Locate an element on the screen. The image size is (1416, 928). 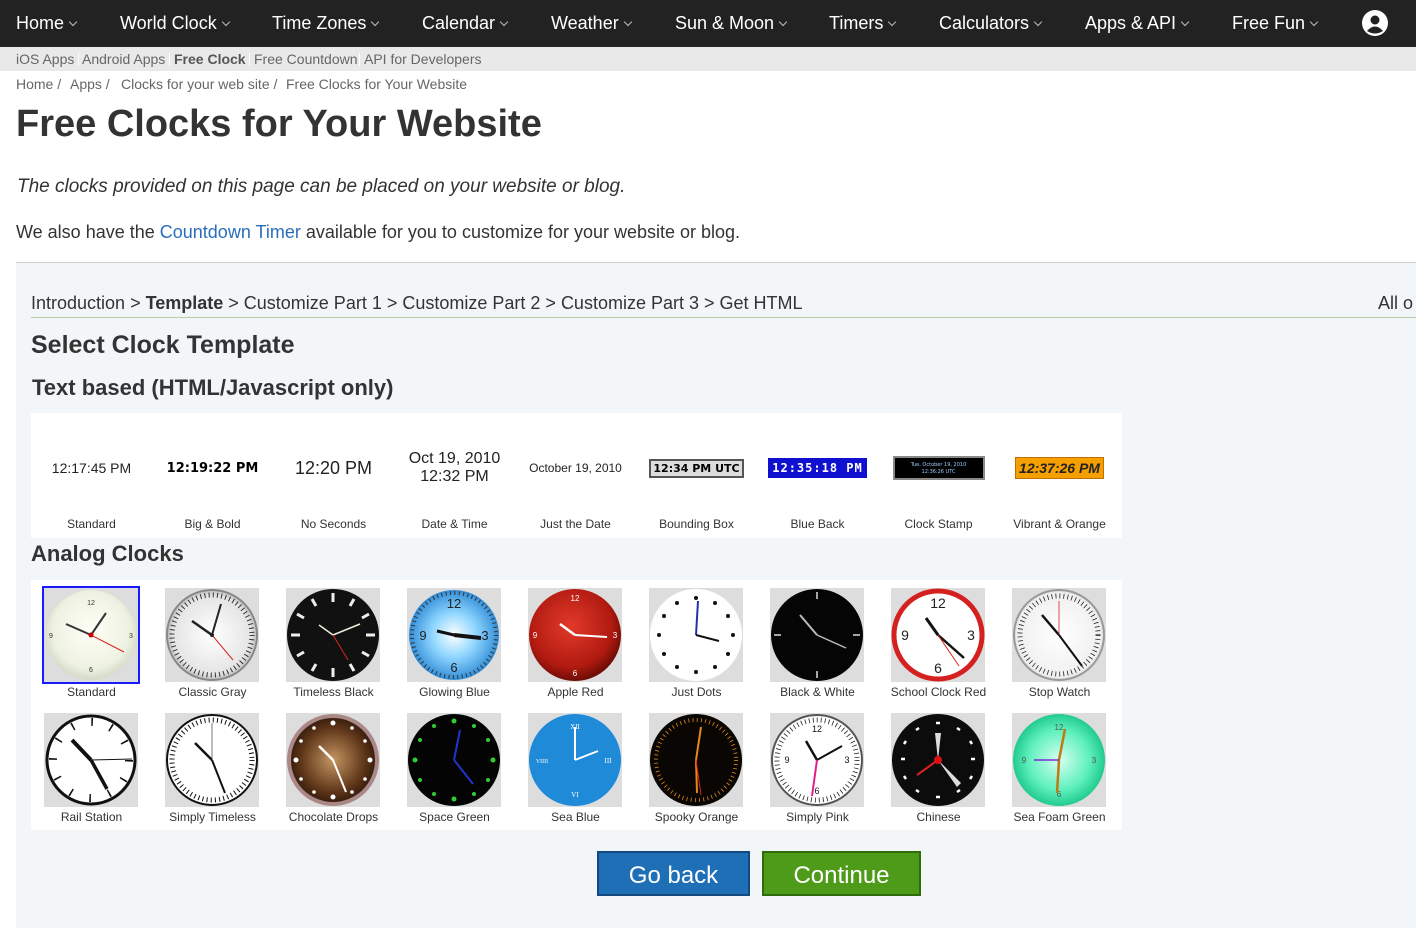
sample-time: 12:37:26 PM is located at coordinates (1059, 468).